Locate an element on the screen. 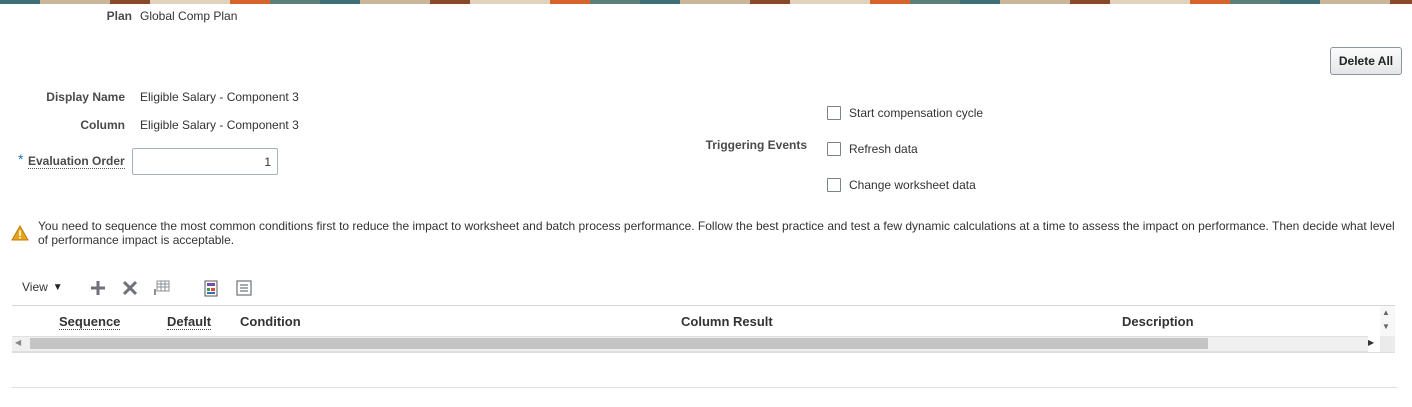 The image size is (1412, 407). add-icon is located at coordinates (98, 288).